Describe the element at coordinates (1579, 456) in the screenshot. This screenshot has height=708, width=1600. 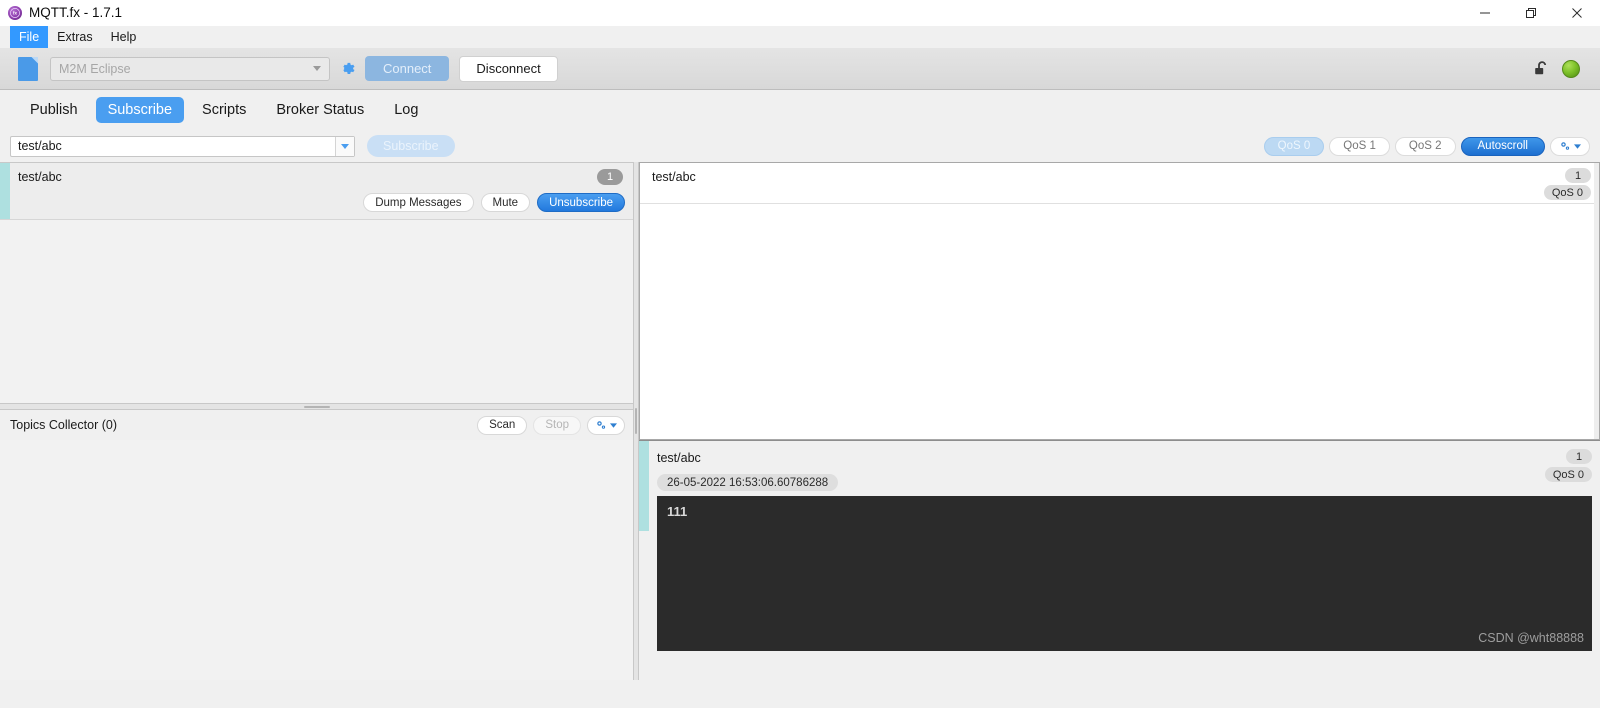
I see `detail-count-badge: 1` at that location.